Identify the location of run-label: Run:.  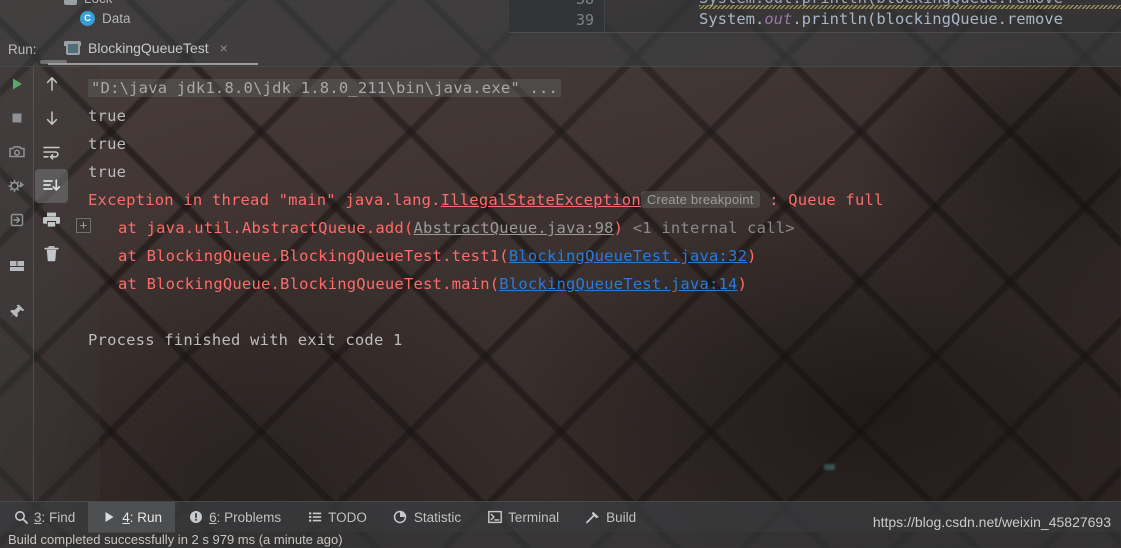
(22, 49).